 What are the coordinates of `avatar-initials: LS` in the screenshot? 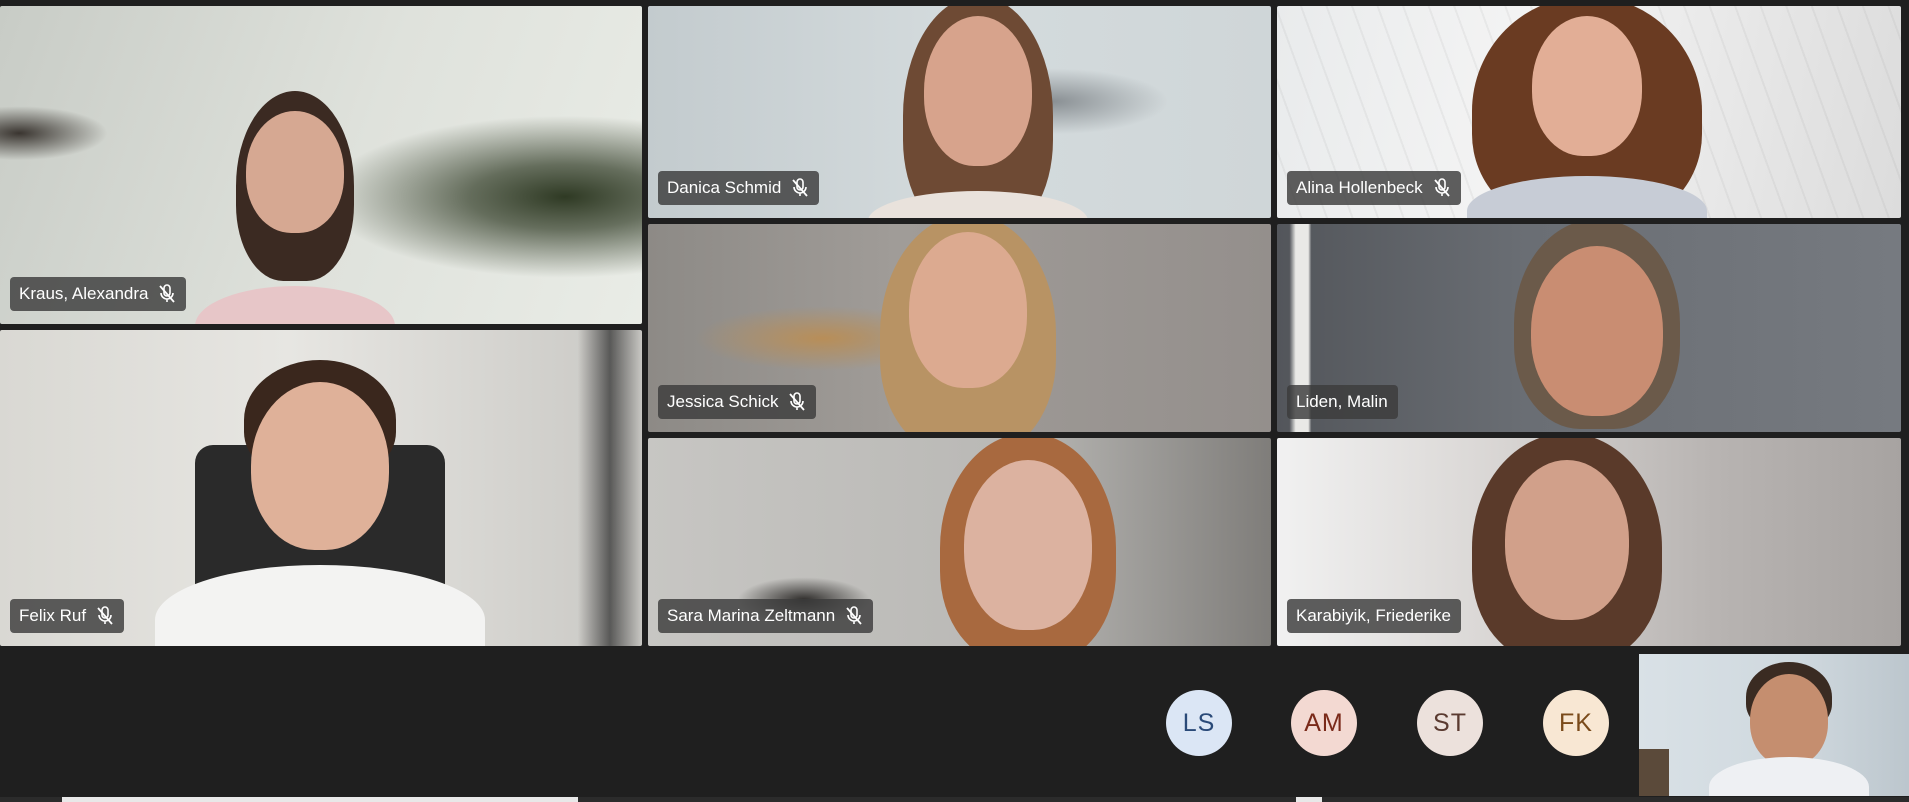 It's located at (1199, 722).